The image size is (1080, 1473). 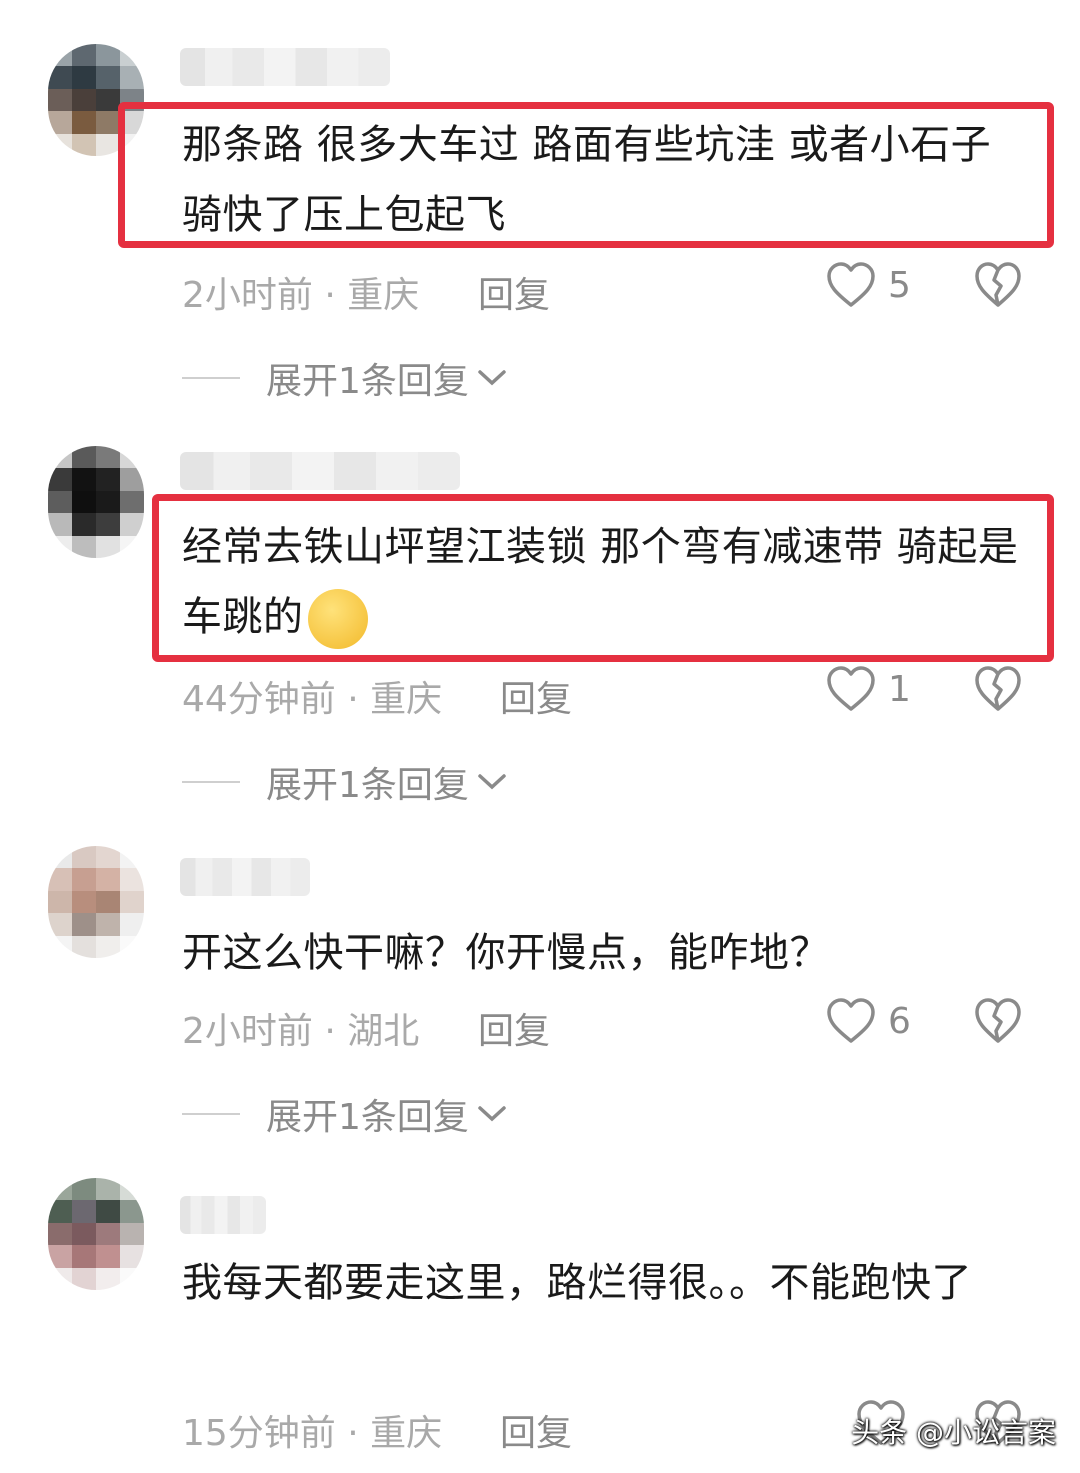 What do you see at coordinates (899, 689) in the screenshot?
I see `like-count: 1` at bounding box center [899, 689].